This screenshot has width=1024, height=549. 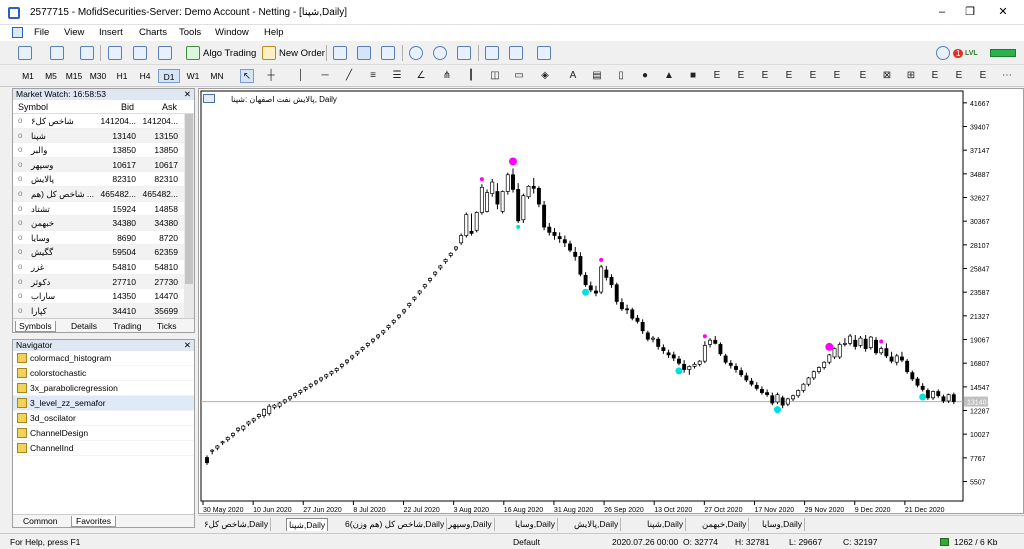 I want to click on tab-details: Details, so click(x=84, y=326).